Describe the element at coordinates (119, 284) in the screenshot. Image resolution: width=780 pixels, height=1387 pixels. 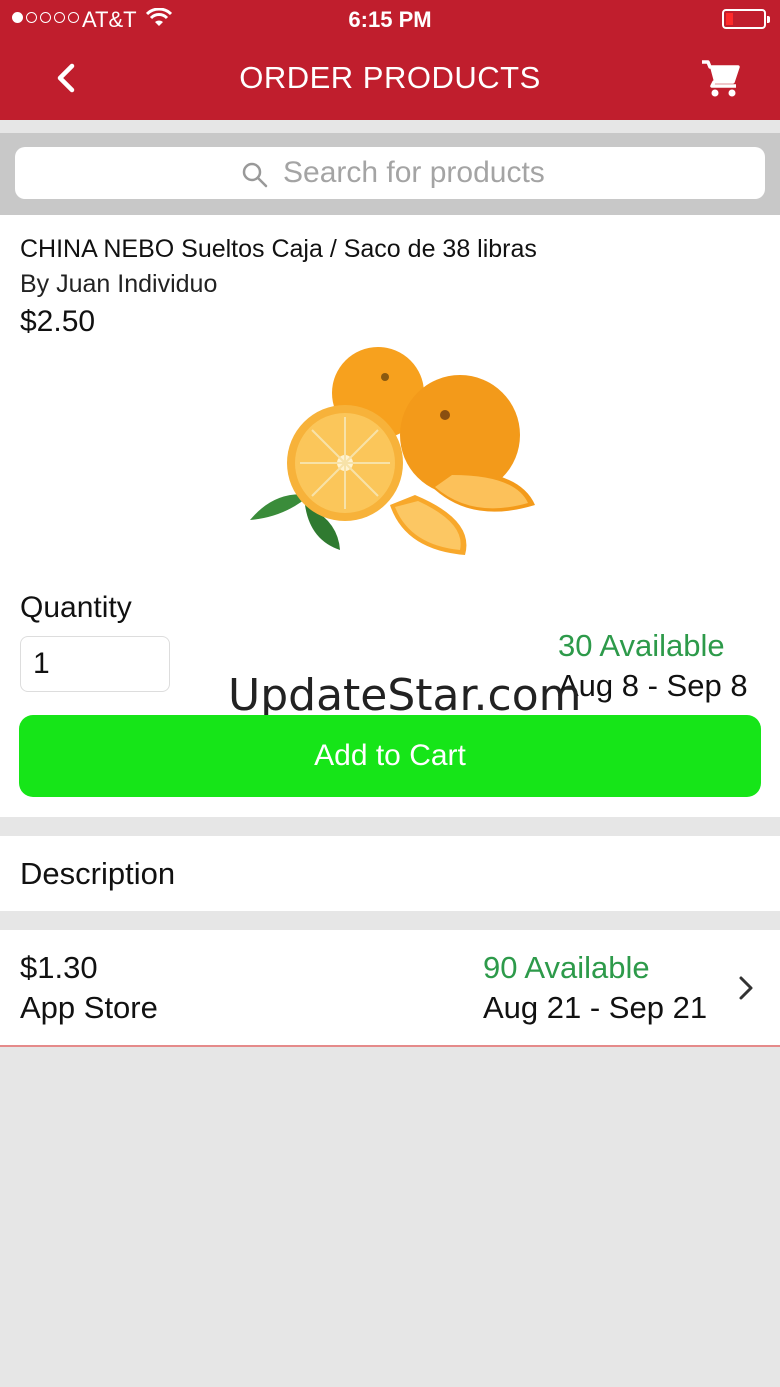
I see `product-seller: By Juan Individuo` at that location.